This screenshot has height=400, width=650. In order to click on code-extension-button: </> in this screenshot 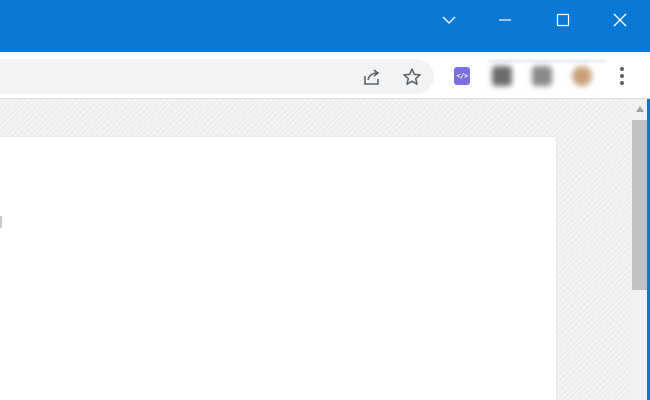, I will do `click(462, 76)`.